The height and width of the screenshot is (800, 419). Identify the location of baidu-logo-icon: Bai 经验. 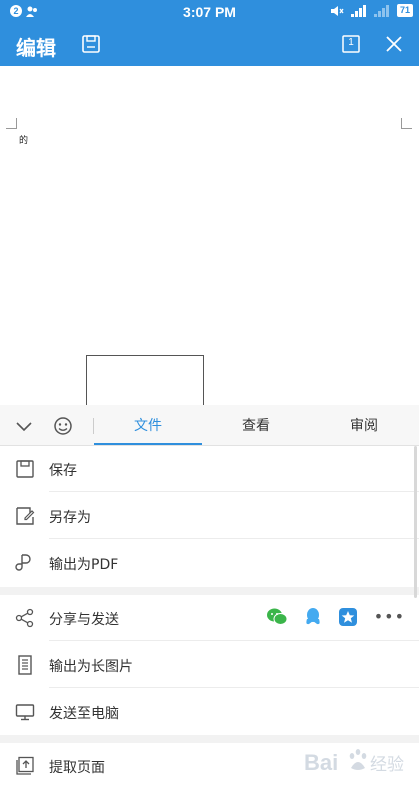
(354, 762).